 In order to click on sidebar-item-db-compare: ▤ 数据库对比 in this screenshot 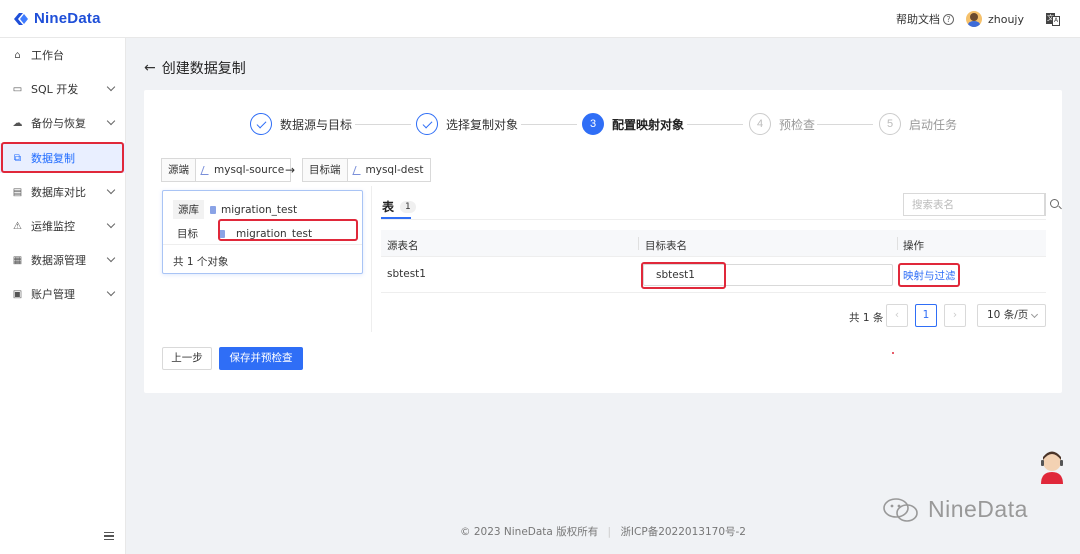, I will do `click(63, 192)`.